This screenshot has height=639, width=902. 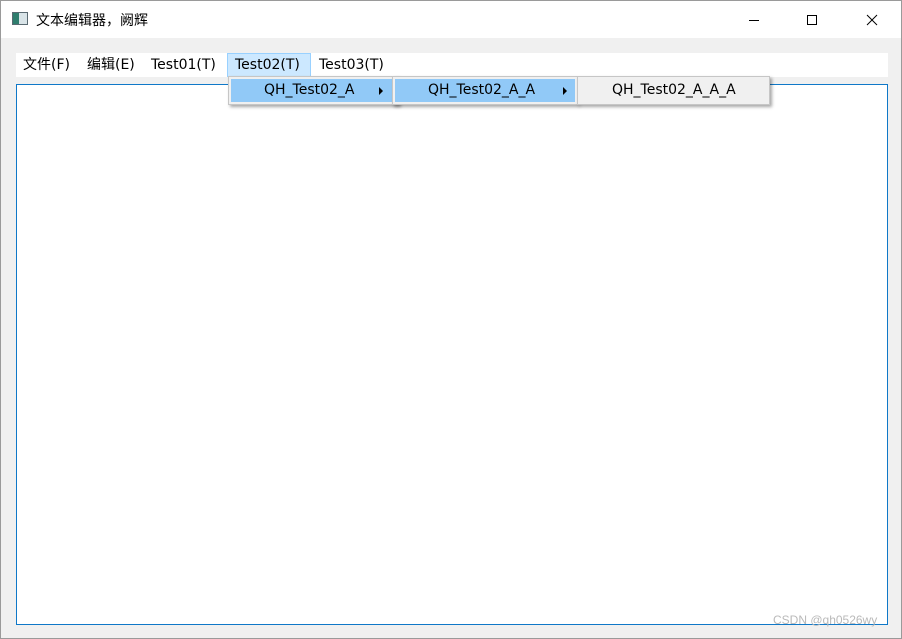 What do you see at coordinates (351, 65) in the screenshot?
I see `menu-test03: Test03(T)` at bounding box center [351, 65].